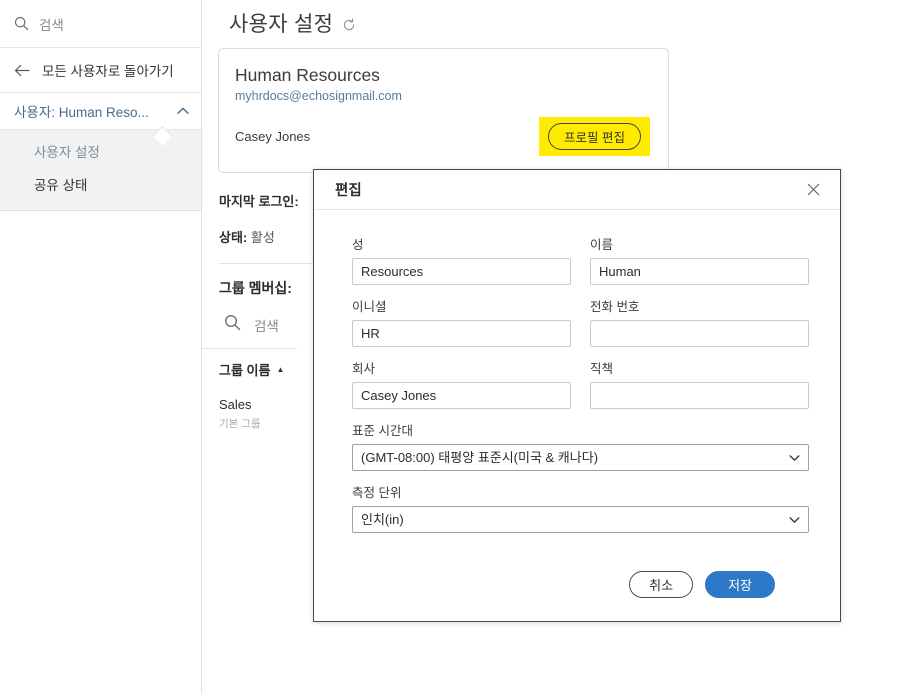 This screenshot has width=908, height=694. I want to click on phone-label: 전화 번호, so click(615, 307).